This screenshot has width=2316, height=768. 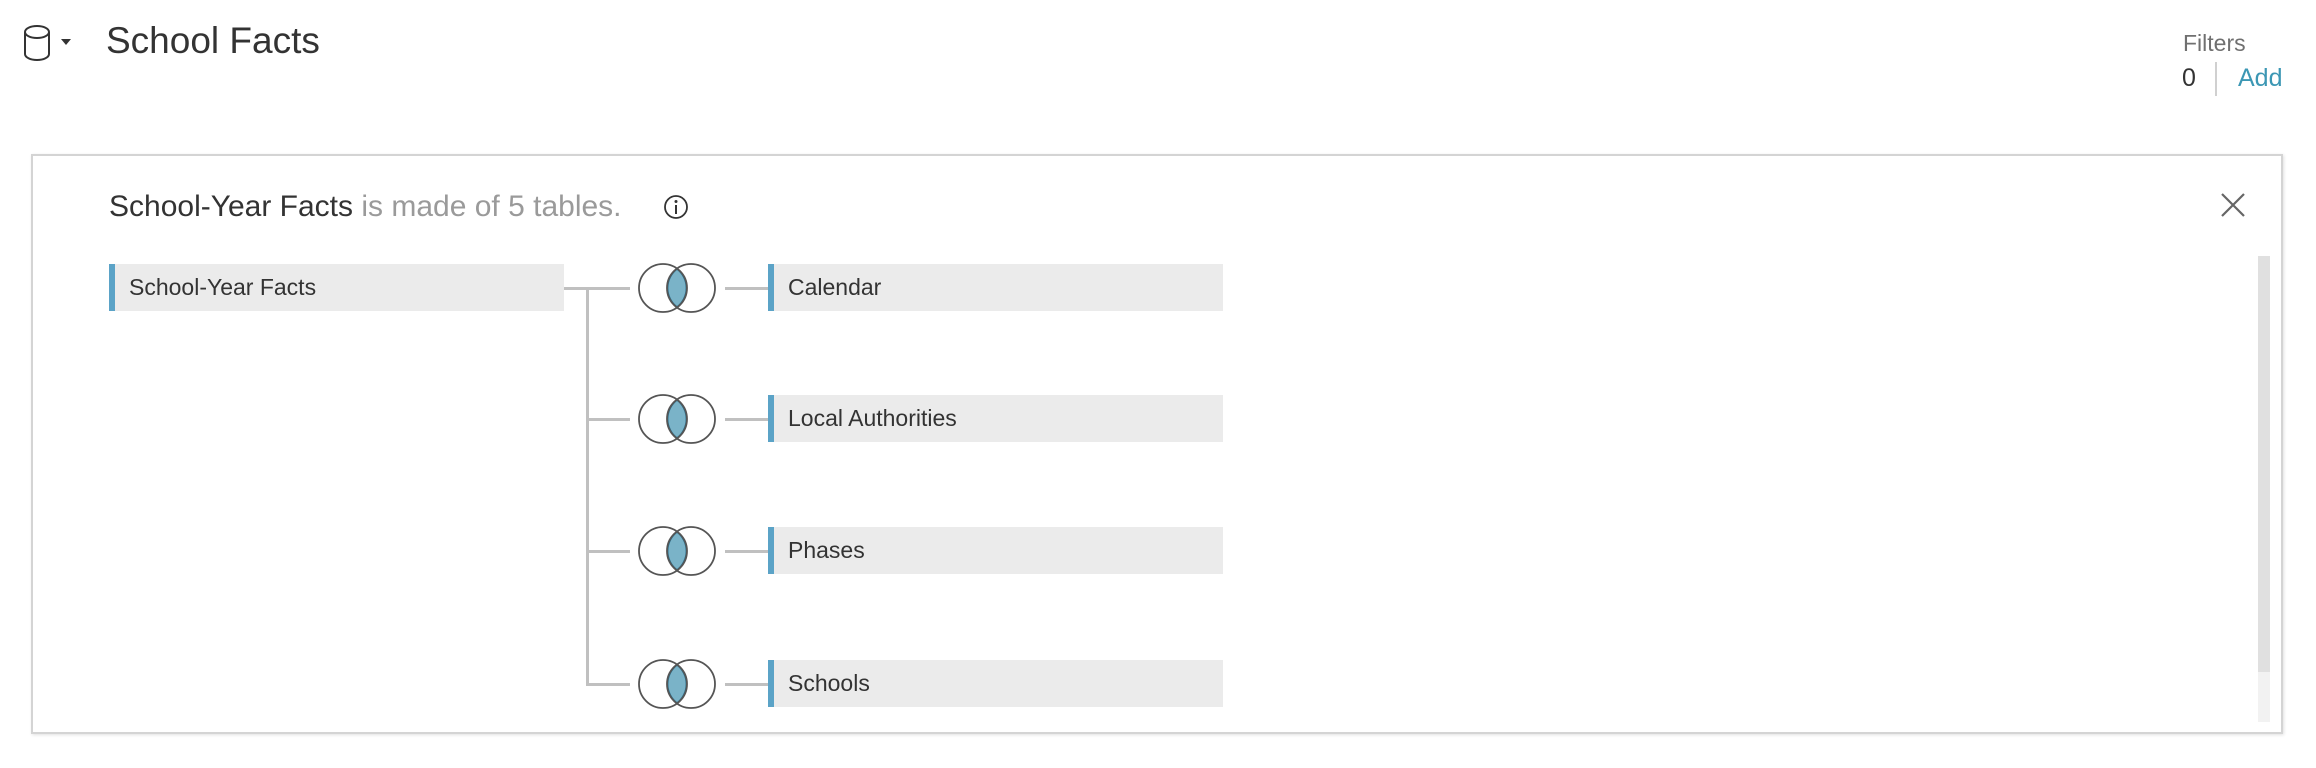 I want to click on caret-down-icon, so click(x=66, y=42).